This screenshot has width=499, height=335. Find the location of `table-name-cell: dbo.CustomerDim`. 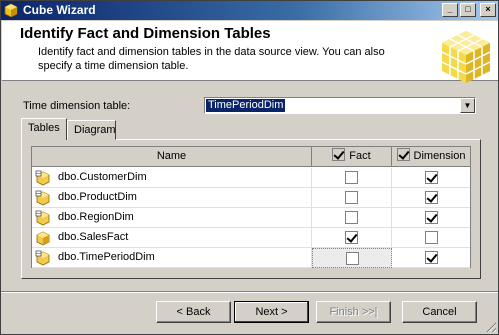

table-name-cell: dbo.CustomerDim is located at coordinates (172, 178).